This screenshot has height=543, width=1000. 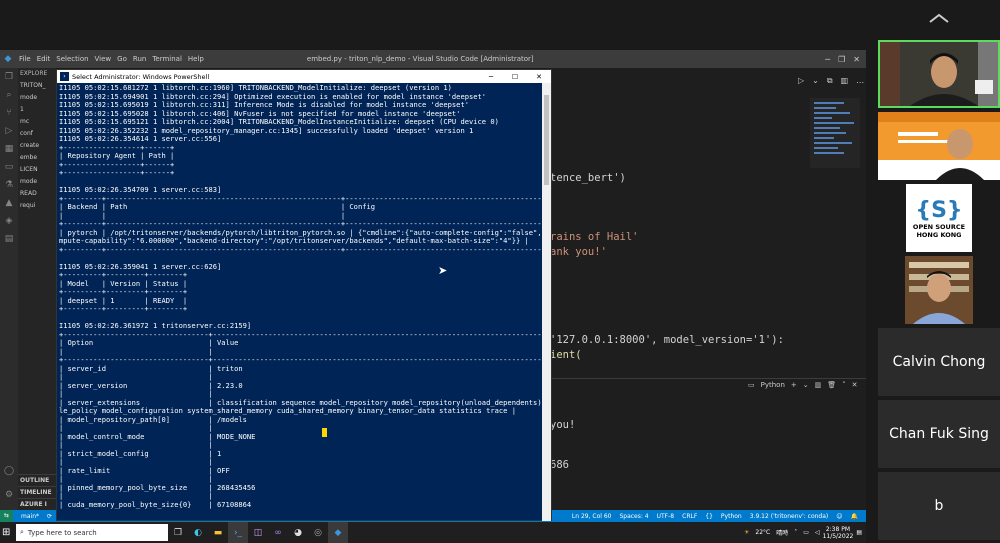 I want to click on account-icon: ◯, so click(x=9, y=471).